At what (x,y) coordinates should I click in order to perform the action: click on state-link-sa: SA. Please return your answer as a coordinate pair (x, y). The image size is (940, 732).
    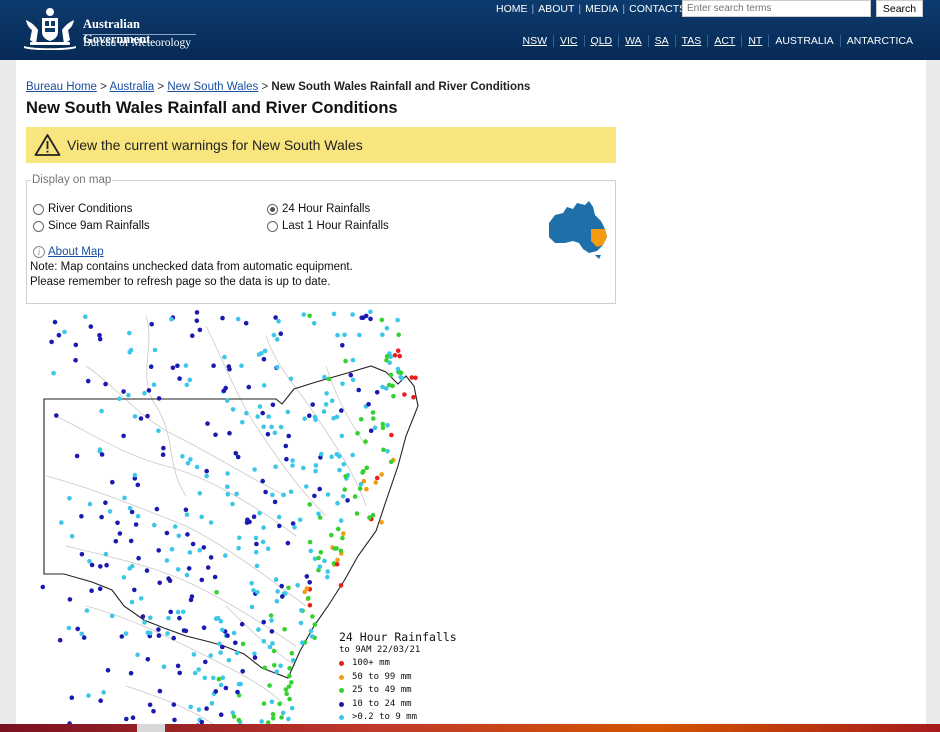
    Looking at the image, I should click on (662, 41).